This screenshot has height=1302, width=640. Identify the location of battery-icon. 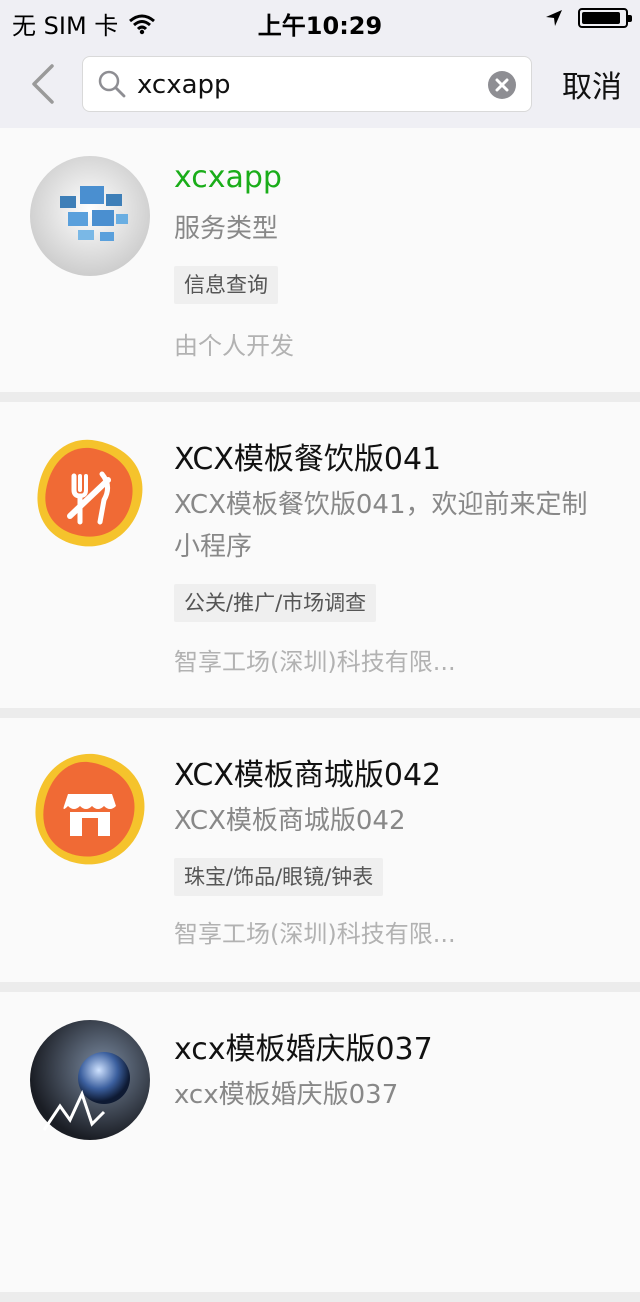
(605, 18).